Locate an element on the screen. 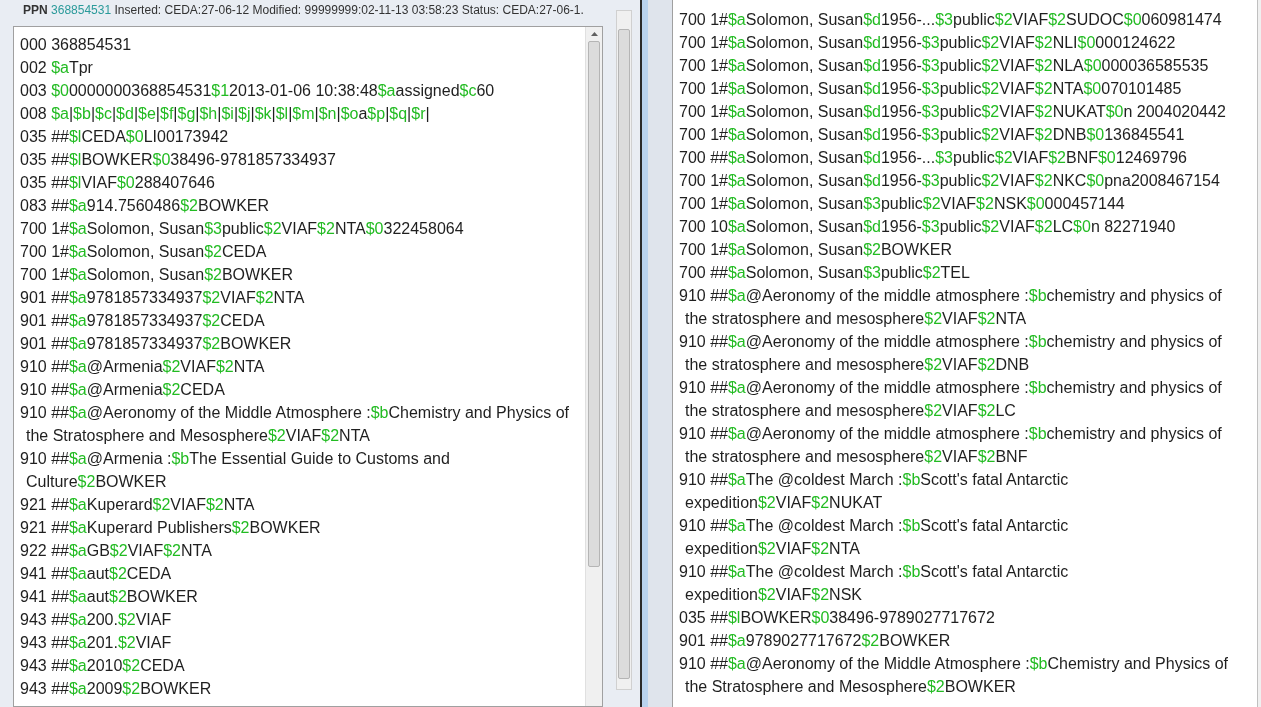 The height and width of the screenshot is (707, 1261). record-line: 700 1#$aSolomon, Susan$d1956-$3public$2VIAF$2DNB$0136845541 is located at coordinates (932, 135).